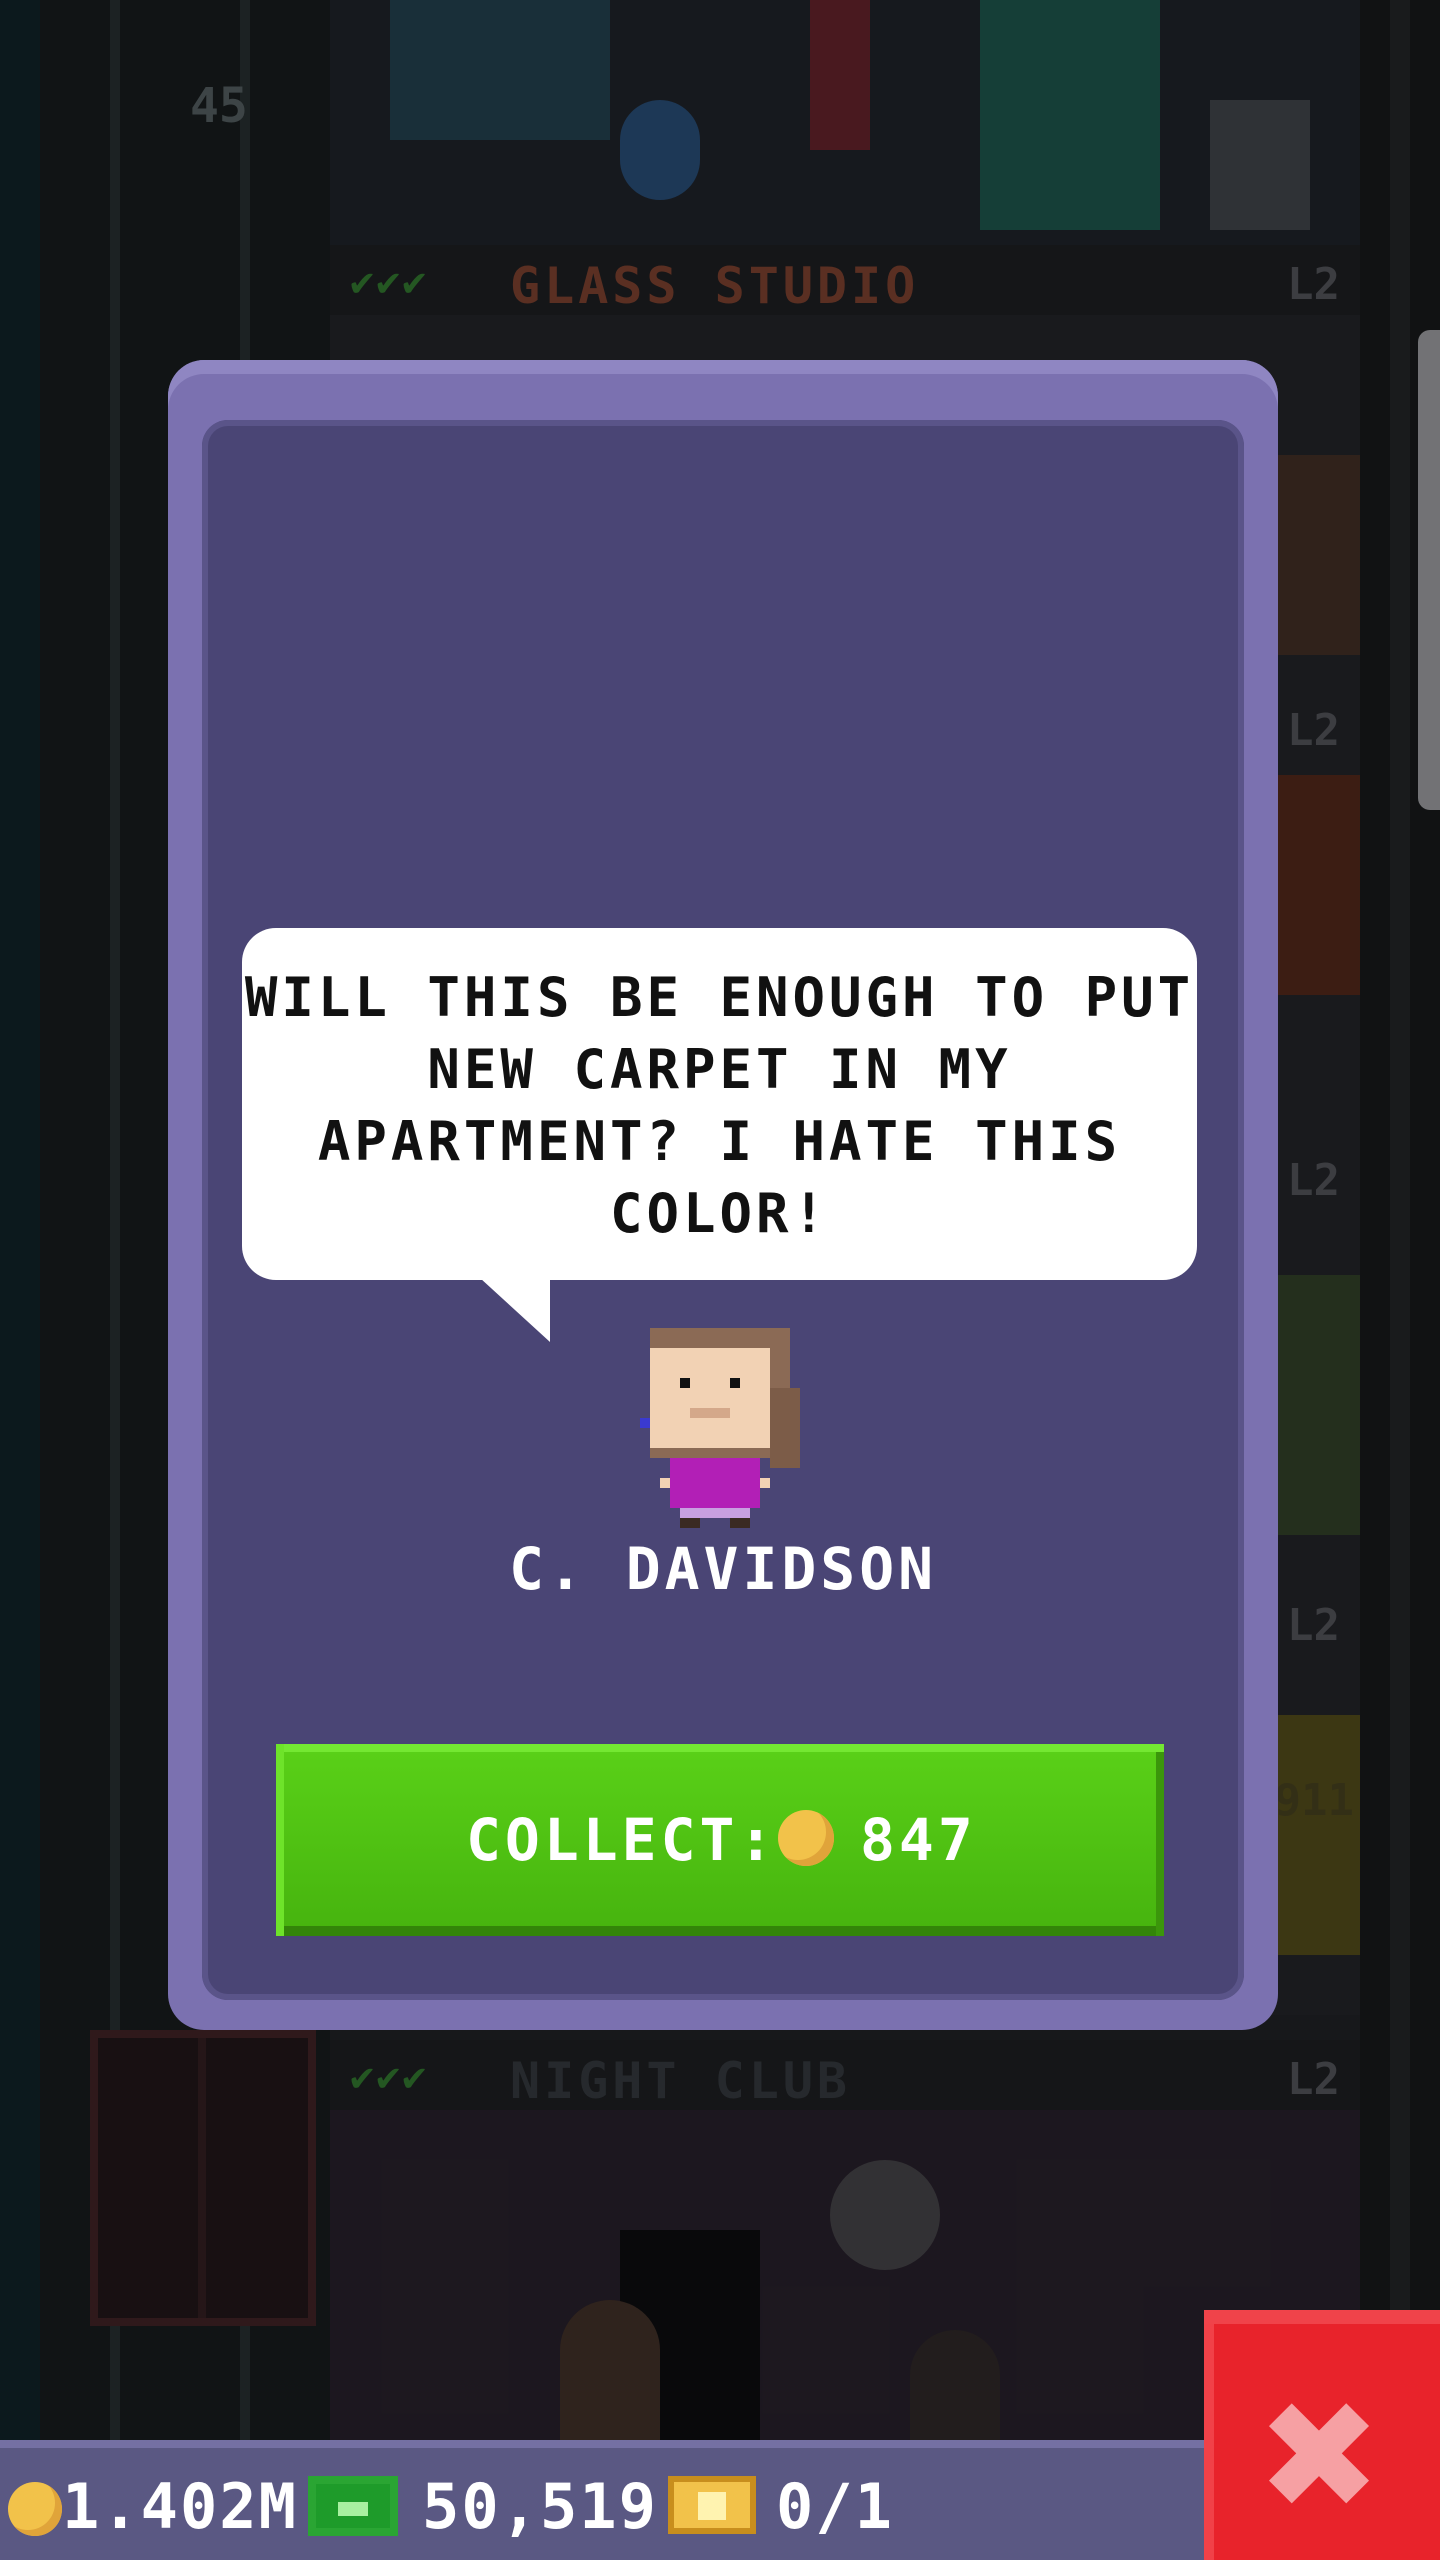  I want to click on tickets-count: 0/1, so click(835, 2506).